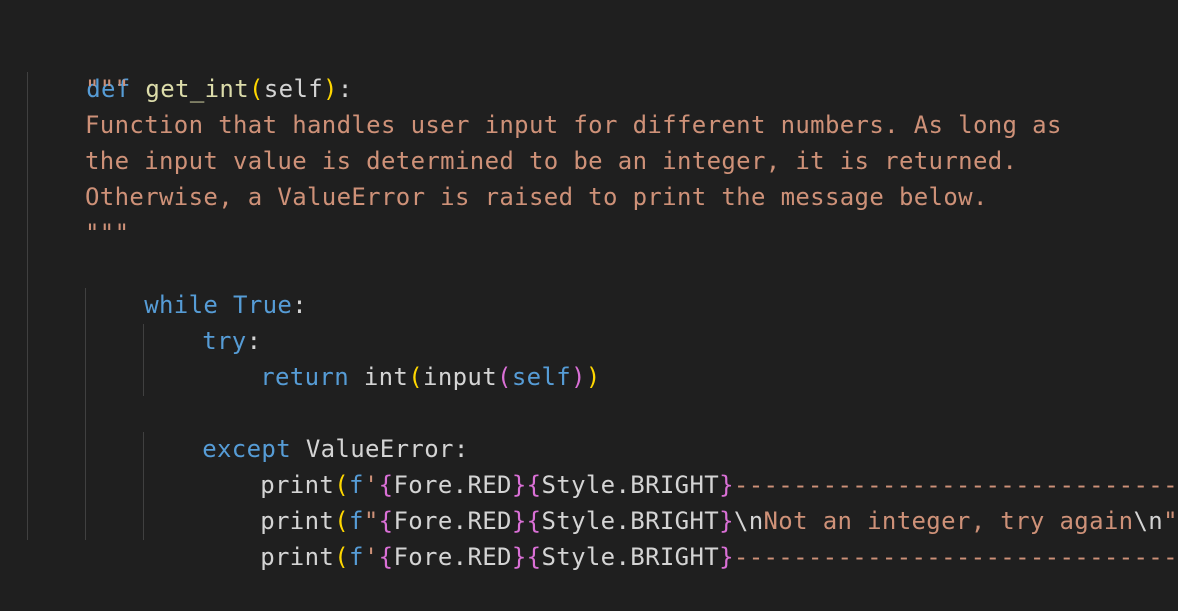 This screenshot has width=1178, height=611. What do you see at coordinates (256, 89) in the screenshot?
I see `open-paren: (` at bounding box center [256, 89].